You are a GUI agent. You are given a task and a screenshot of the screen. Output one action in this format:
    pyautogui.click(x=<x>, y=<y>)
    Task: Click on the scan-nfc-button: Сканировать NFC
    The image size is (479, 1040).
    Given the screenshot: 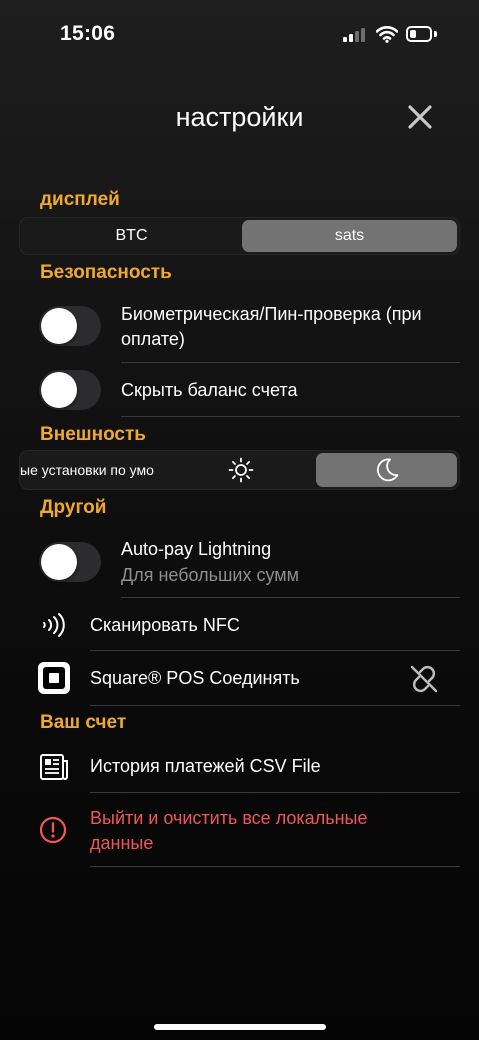 What is the action you would take?
    pyautogui.click(x=165, y=625)
    